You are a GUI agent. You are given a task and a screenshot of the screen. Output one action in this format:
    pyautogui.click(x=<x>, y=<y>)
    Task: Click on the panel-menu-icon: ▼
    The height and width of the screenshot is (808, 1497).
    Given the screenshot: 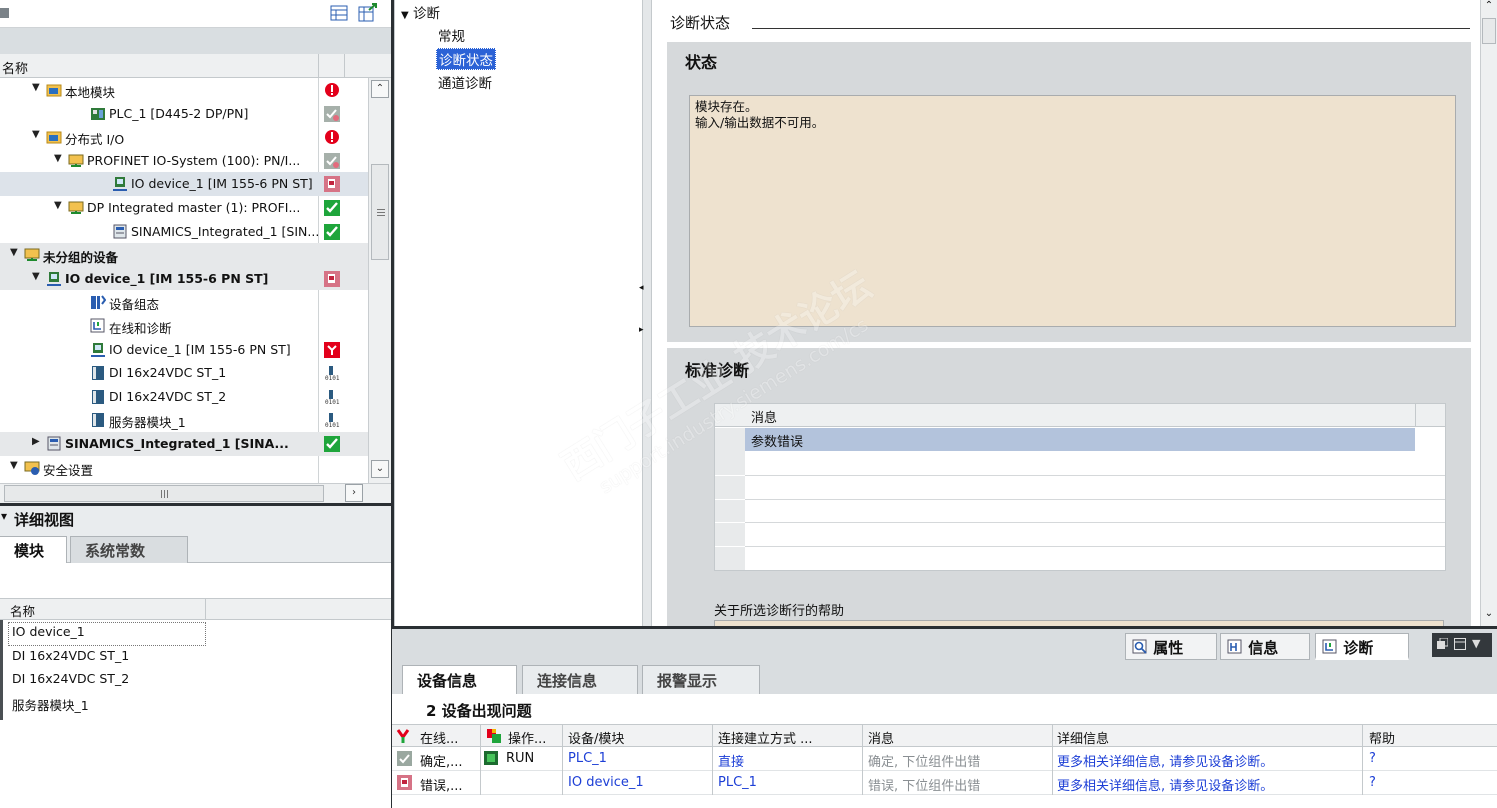 What is the action you would take?
    pyautogui.click(x=1476, y=643)
    